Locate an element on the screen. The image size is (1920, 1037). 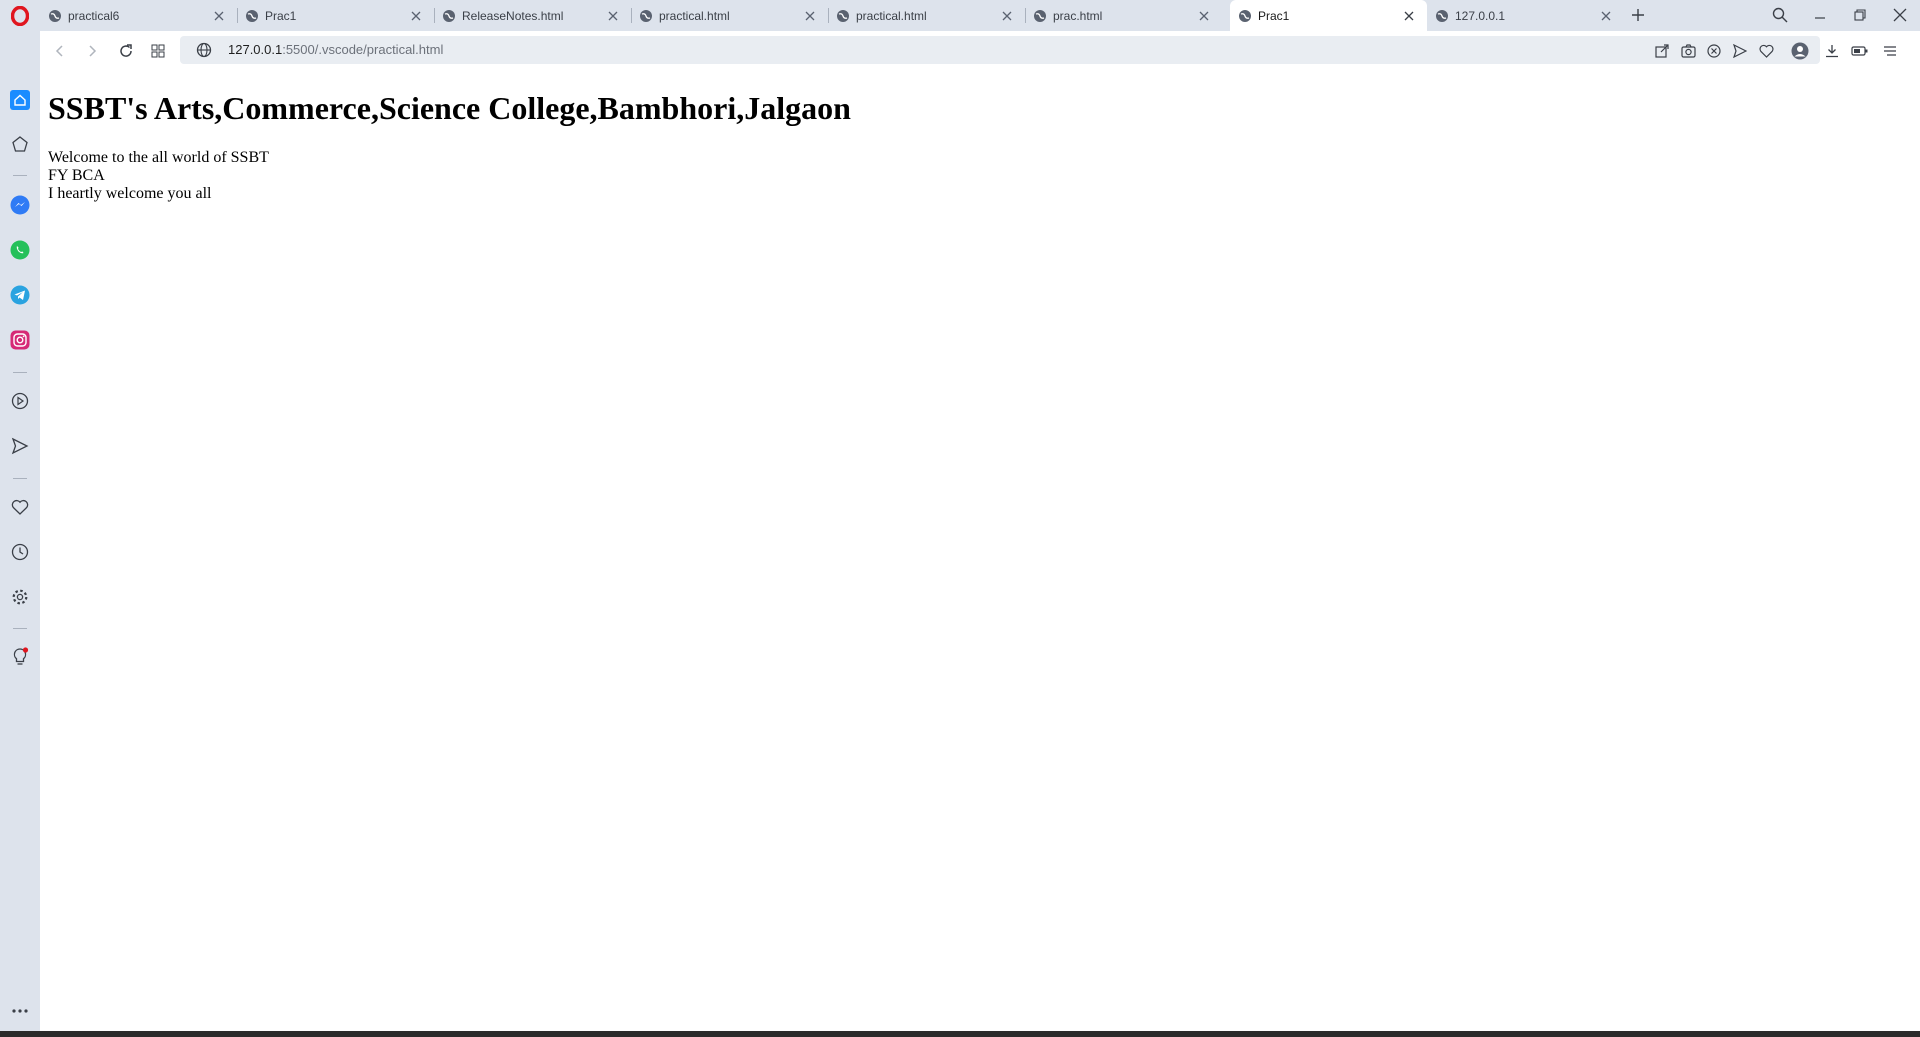
sidebar-item-flow is located at coordinates (20, 446).